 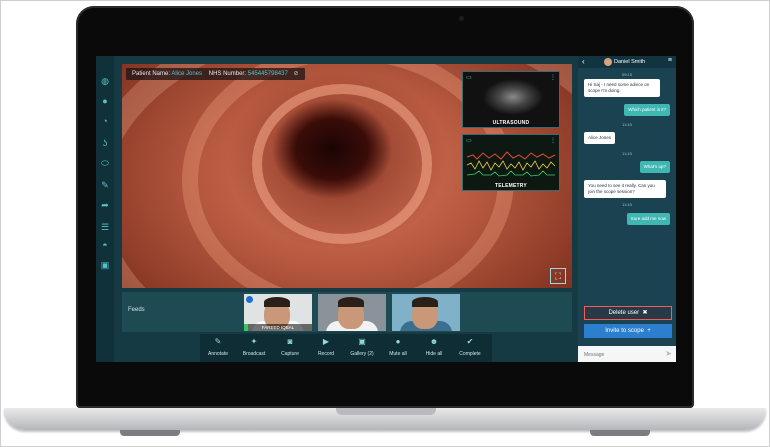 I want to click on laptop-base, so click(x=385, y=419).